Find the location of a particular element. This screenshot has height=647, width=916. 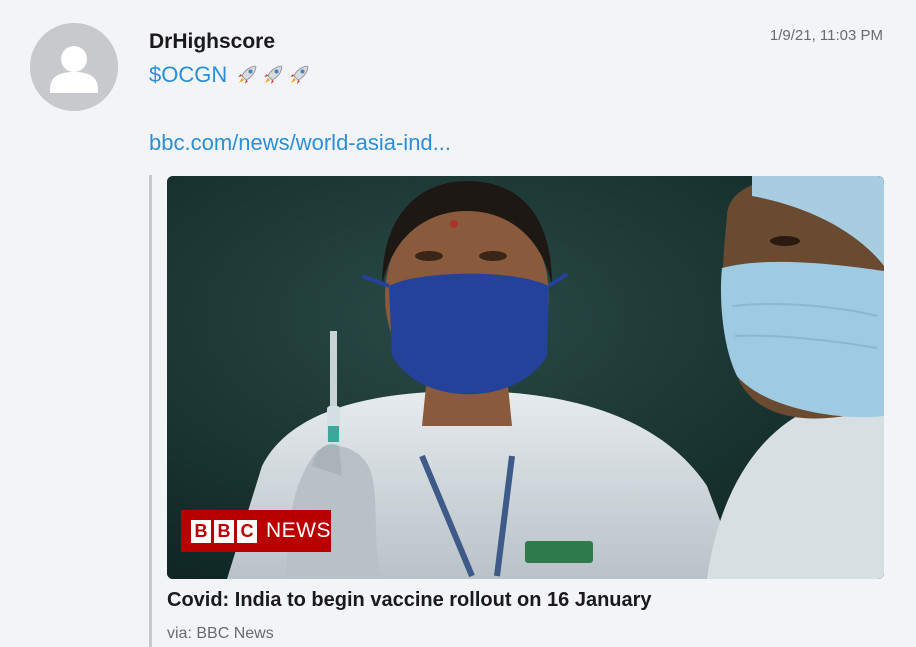

ticker-link: $OCGN is located at coordinates (188, 75).